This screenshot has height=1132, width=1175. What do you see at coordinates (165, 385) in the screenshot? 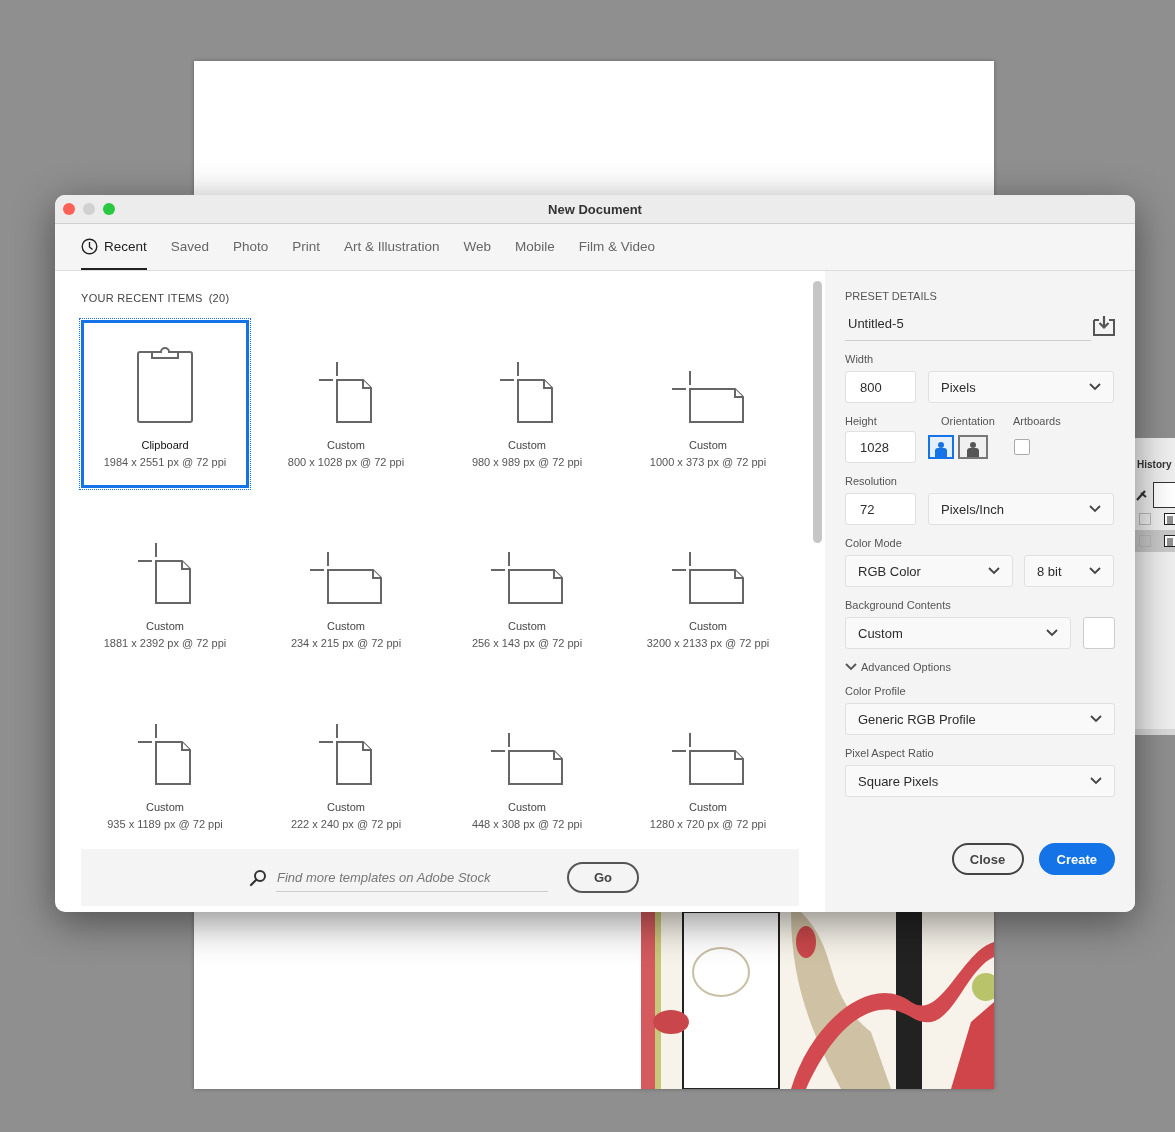
I see `clipboard-icon` at bounding box center [165, 385].